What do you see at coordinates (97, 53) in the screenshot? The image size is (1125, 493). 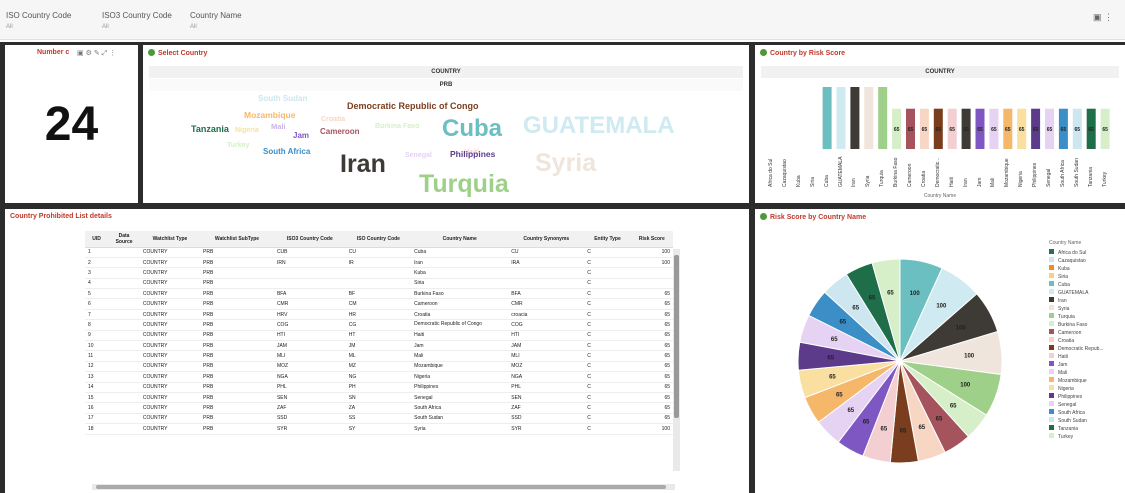 I see `edit-icon: ✎` at bounding box center [97, 53].